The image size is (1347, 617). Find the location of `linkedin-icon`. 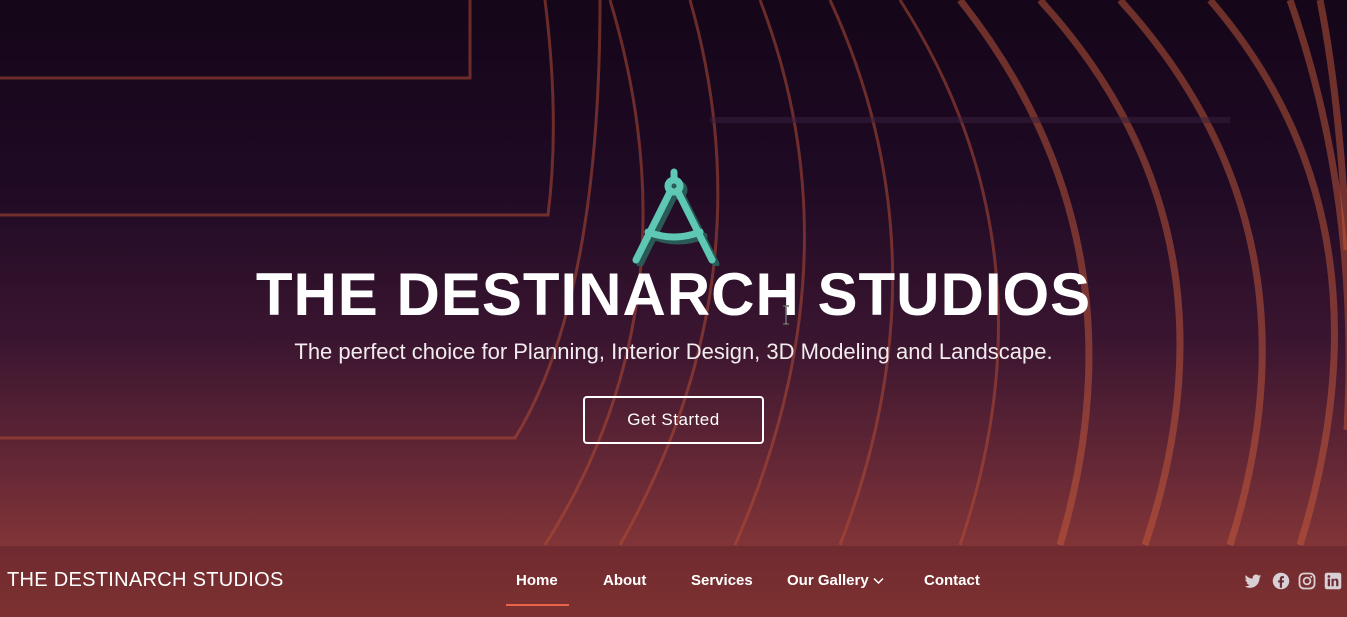

linkedin-icon is located at coordinates (1333, 581).